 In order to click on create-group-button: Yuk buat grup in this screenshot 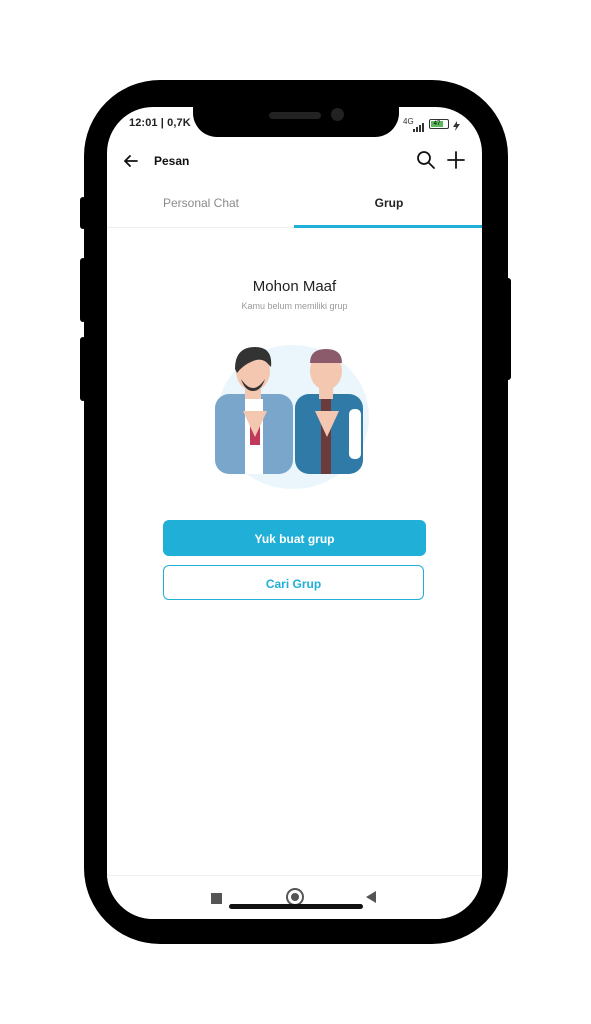, I will do `click(294, 538)`.